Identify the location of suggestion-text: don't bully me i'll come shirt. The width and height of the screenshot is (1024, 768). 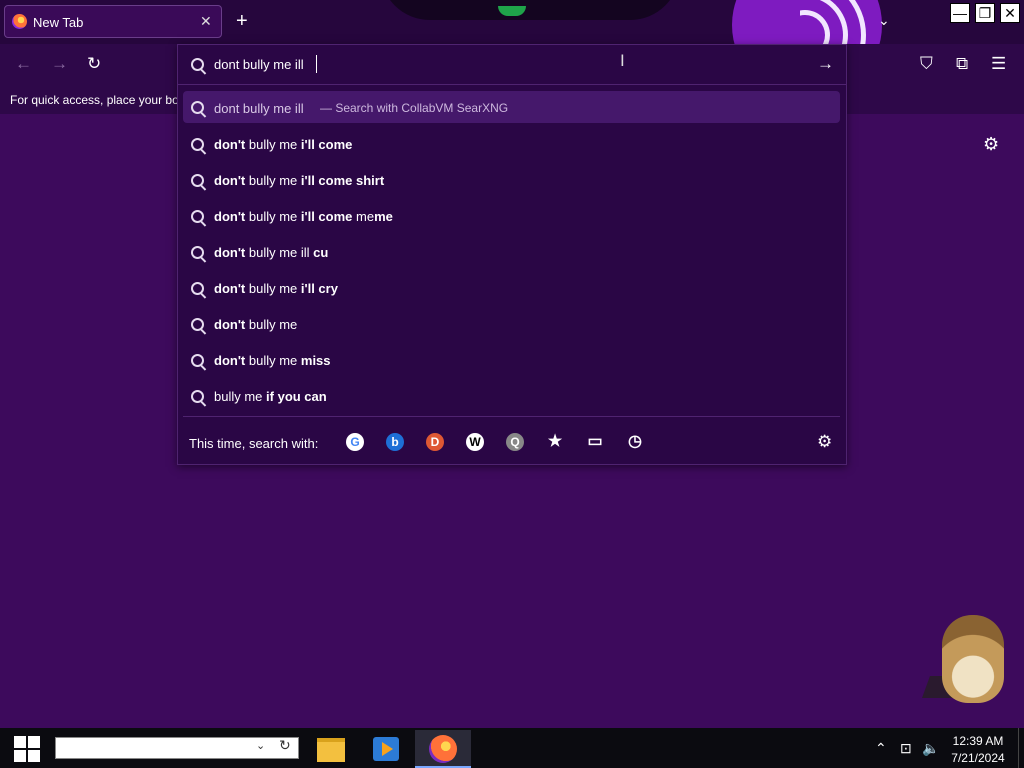
(299, 180).